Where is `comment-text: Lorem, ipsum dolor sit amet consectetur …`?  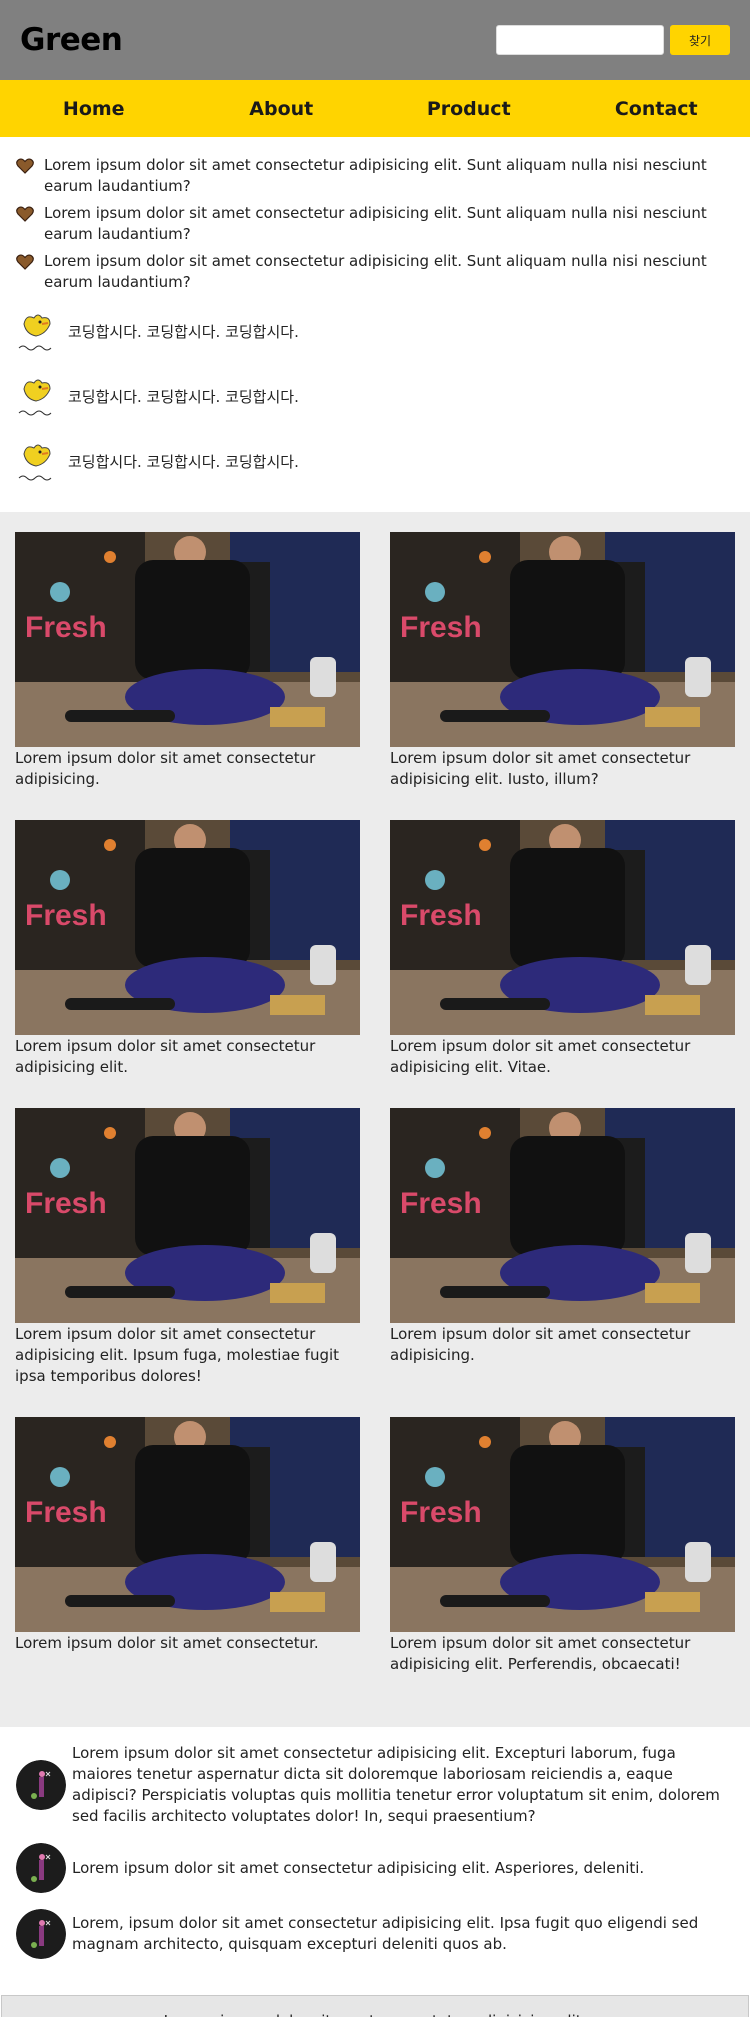 comment-text: Lorem, ipsum dolor sit amet consectetur … is located at coordinates (385, 1933).